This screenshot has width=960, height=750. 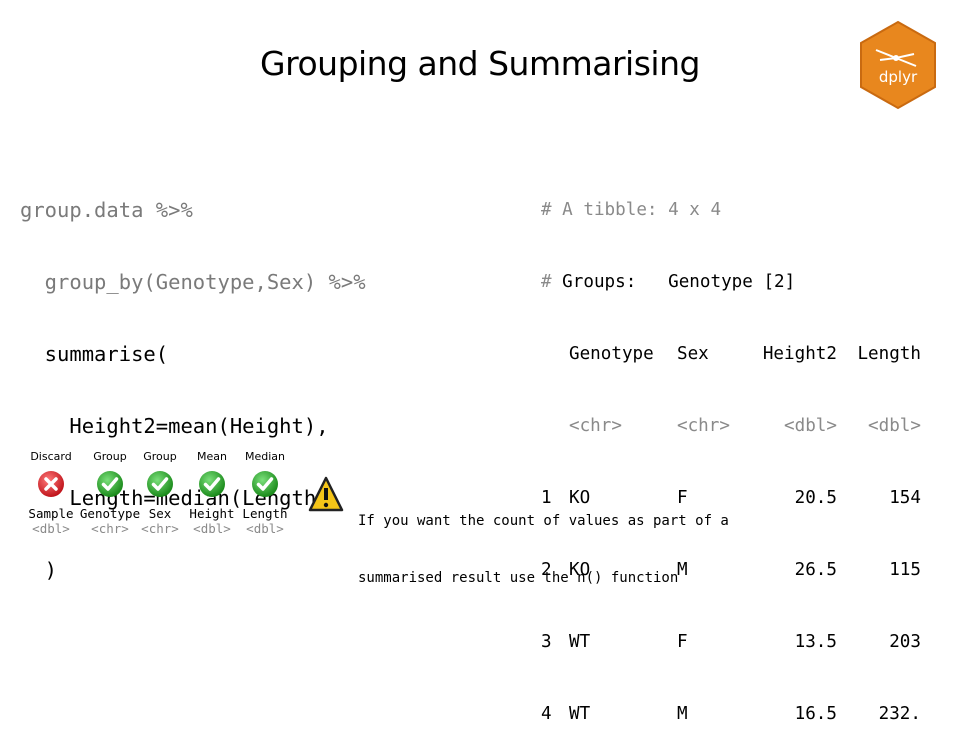 What do you see at coordinates (265, 513) in the screenshot?
I see `legend-column-name: Length` at bounding box center [265, 513].